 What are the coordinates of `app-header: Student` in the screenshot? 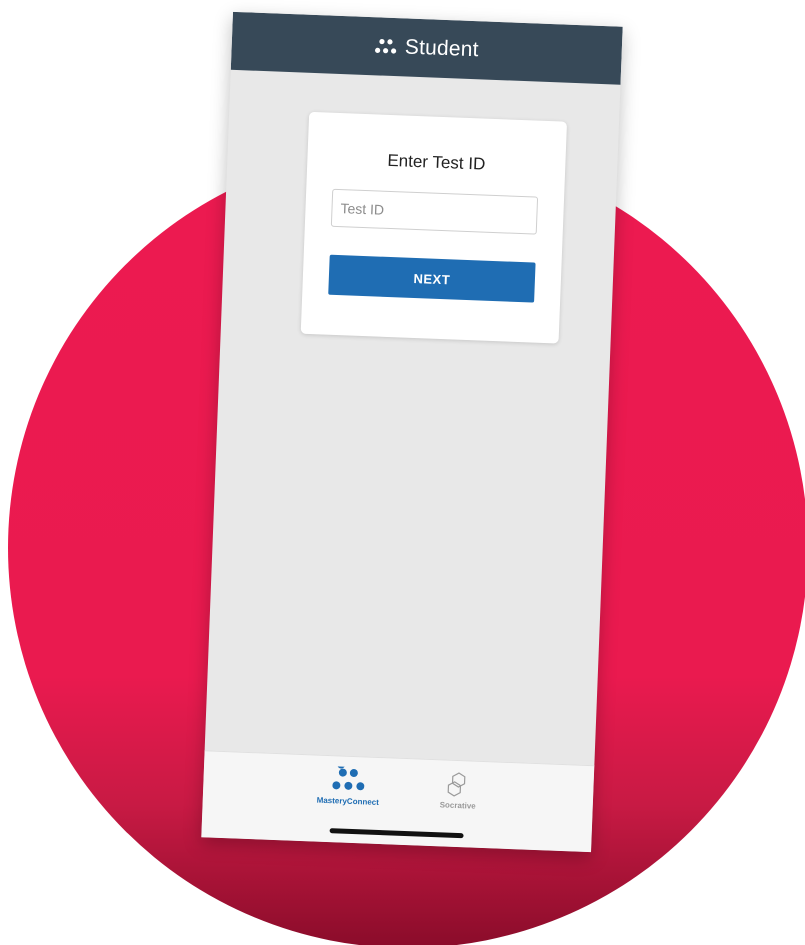 It's located at (426, 48).